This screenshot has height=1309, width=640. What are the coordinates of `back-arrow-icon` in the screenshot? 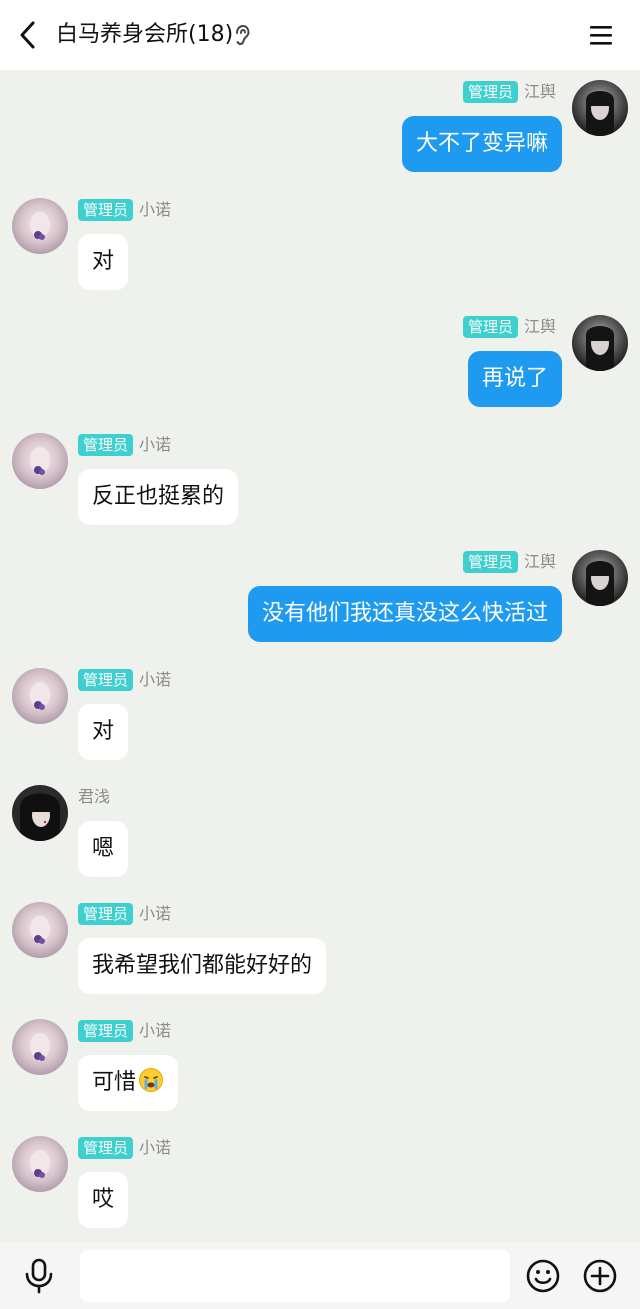 It's located at (29, 35).